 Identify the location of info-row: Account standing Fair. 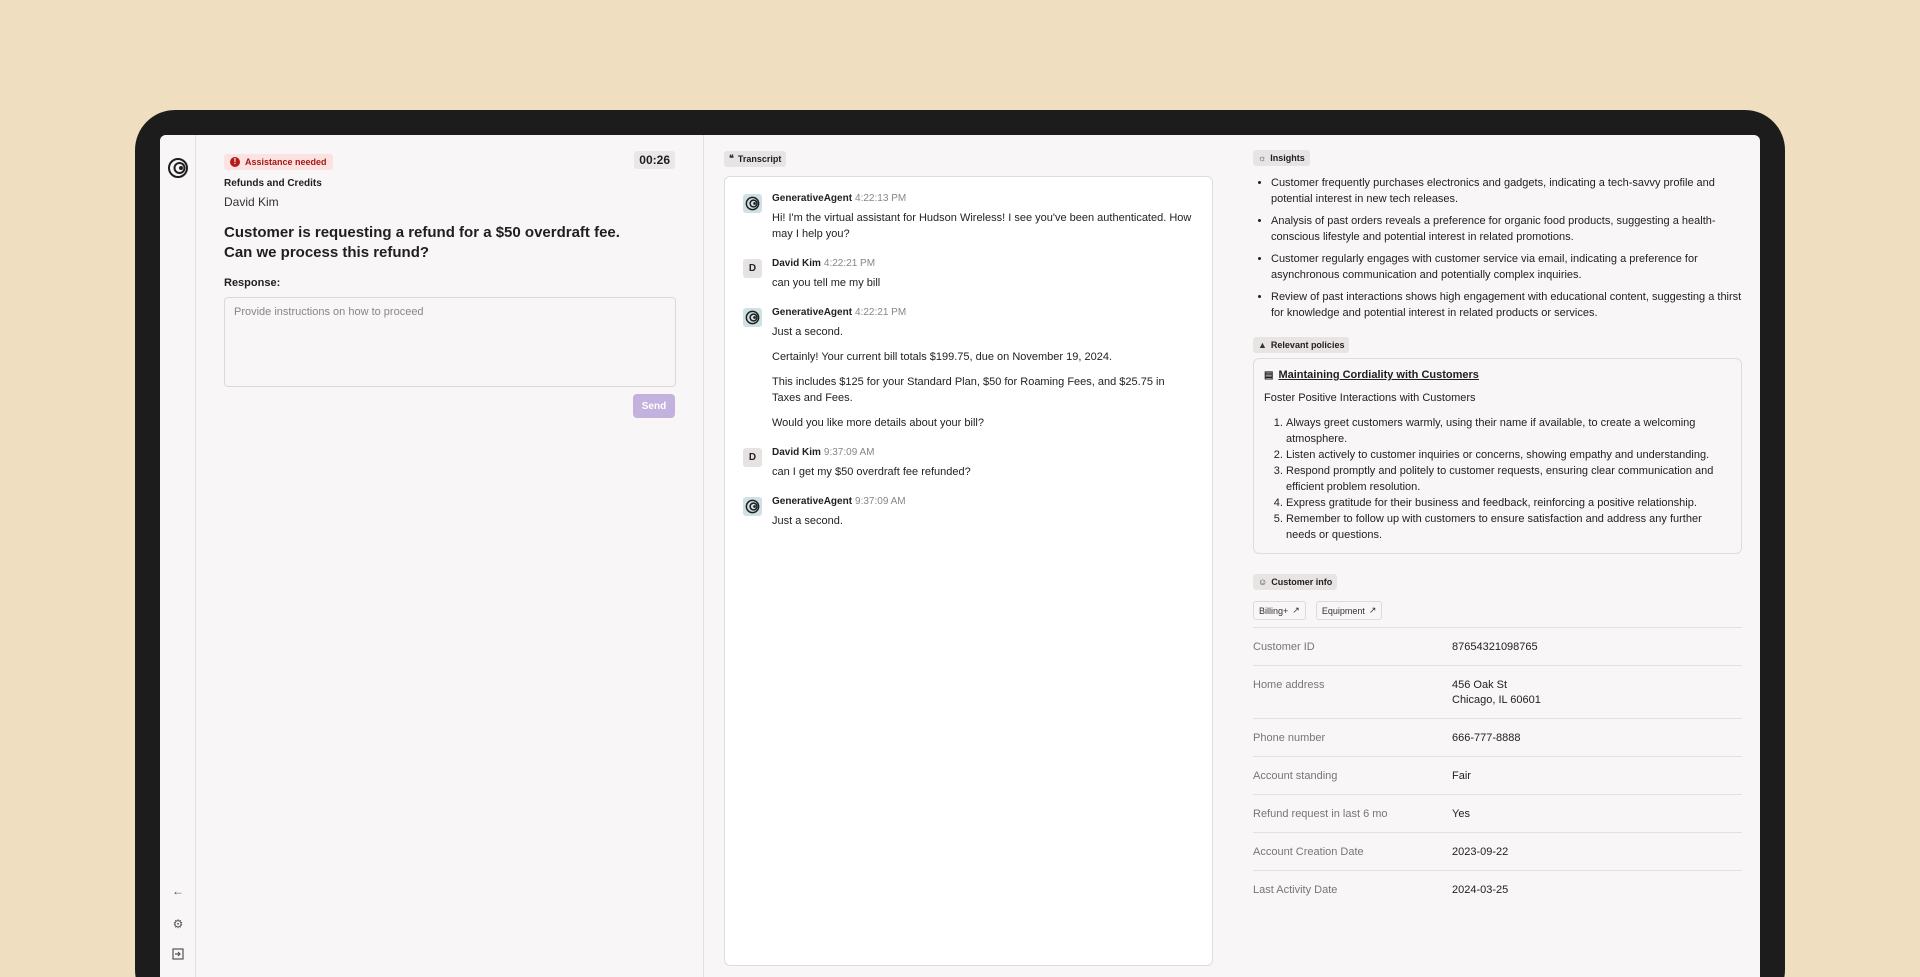
(1497, 775).